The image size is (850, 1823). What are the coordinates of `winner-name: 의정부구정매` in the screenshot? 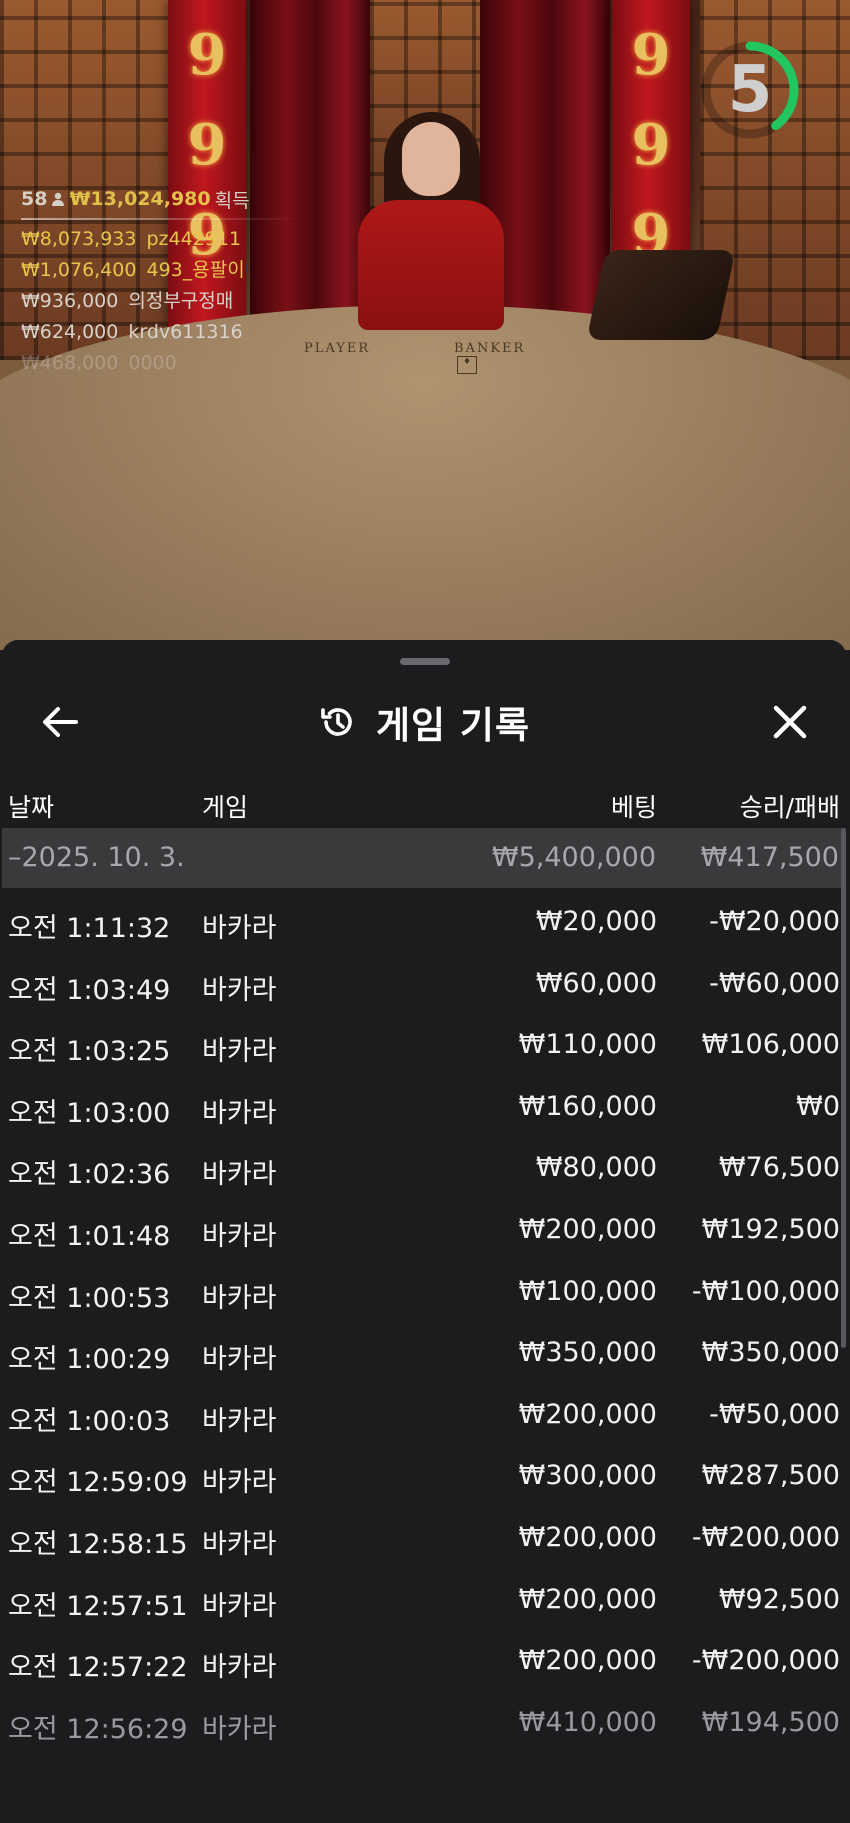 It's located at (181, 301).